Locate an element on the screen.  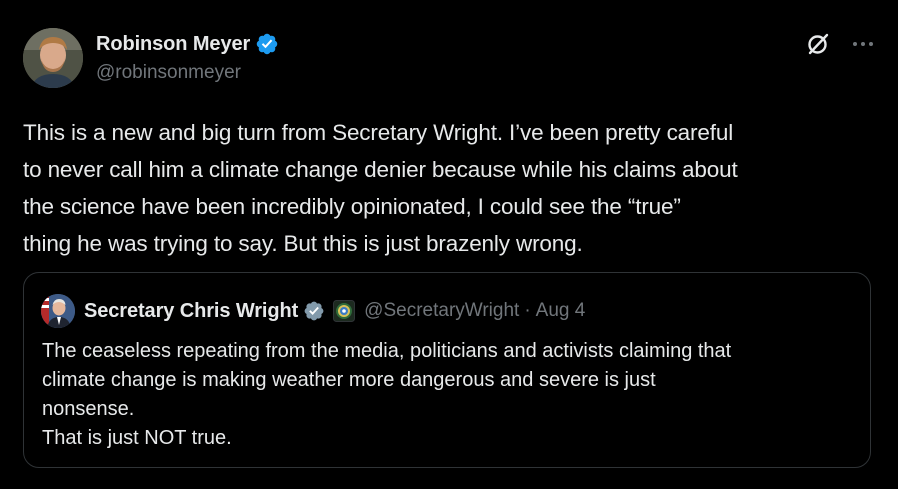
more-options-icon is located at coordinates (863, 44).